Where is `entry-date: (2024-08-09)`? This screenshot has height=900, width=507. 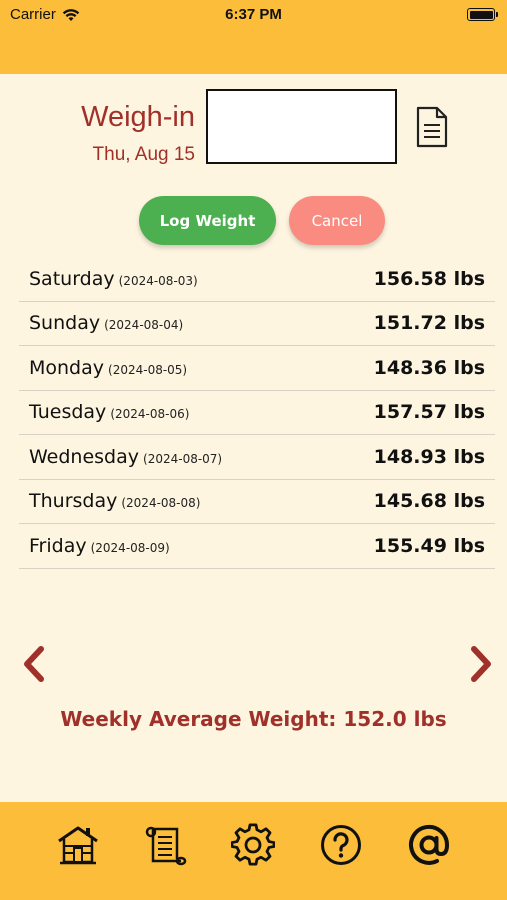
entry-date: (2024-08-09) is located at coordinates (130, 547).